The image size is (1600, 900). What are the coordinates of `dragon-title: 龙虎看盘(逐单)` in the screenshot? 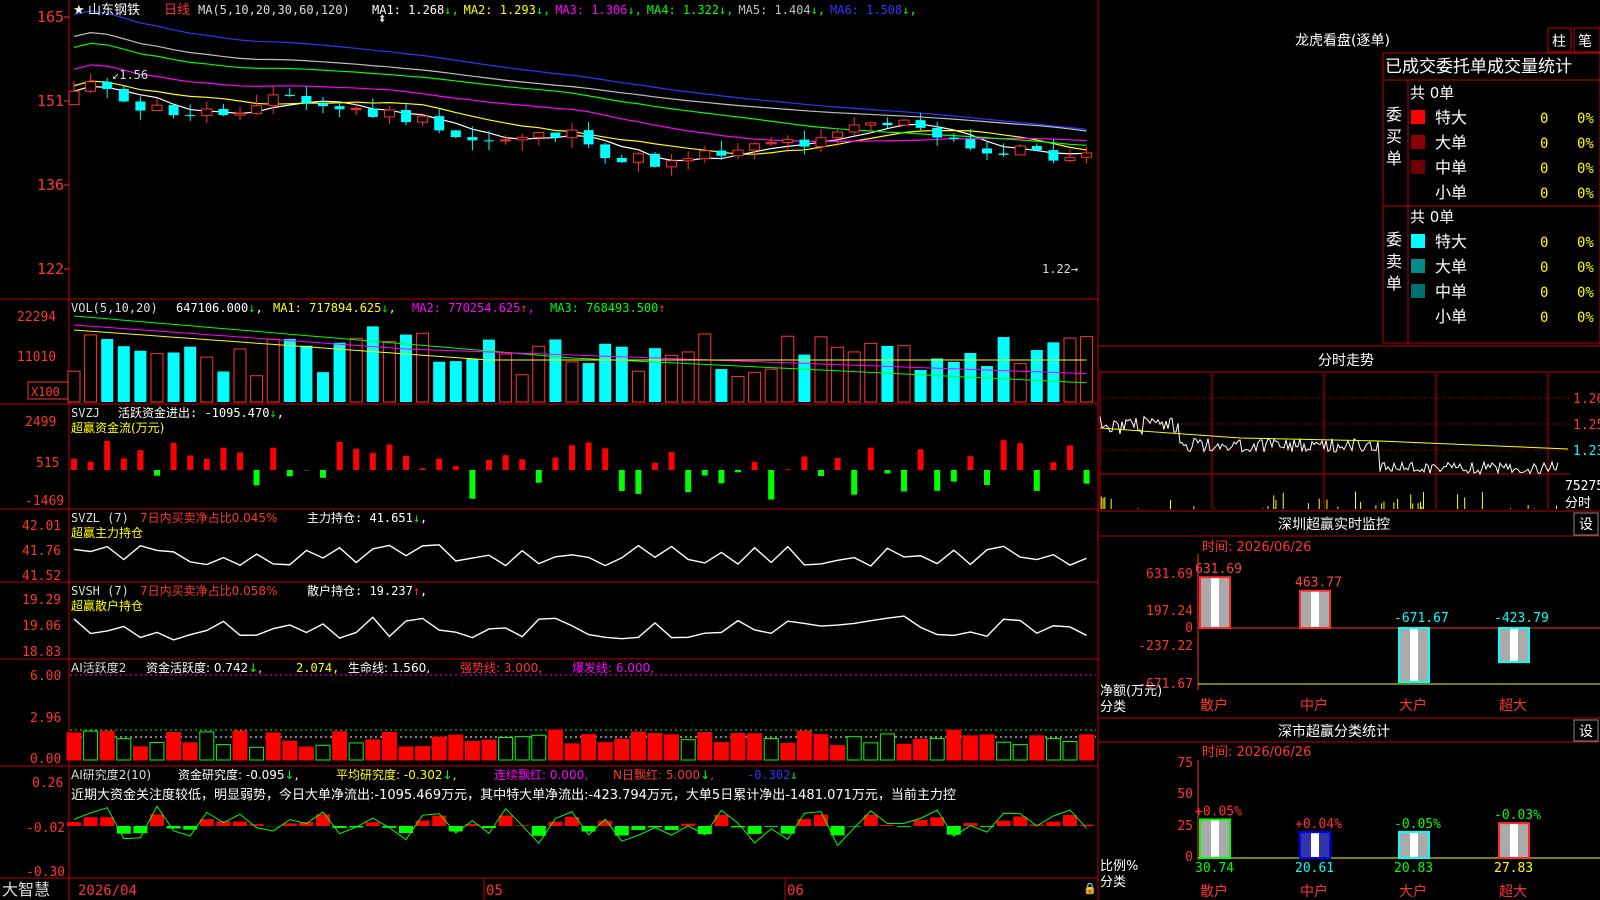 It's located at (1342, 40).